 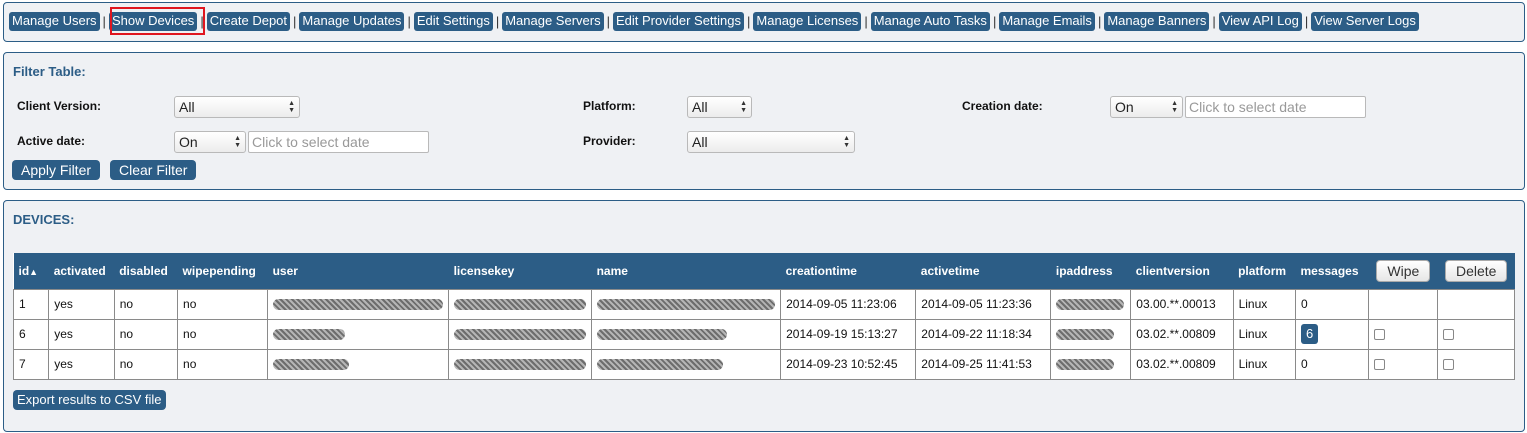 I want to click on apply-filter-button: Apply Filter, so click(x=56, y=170).